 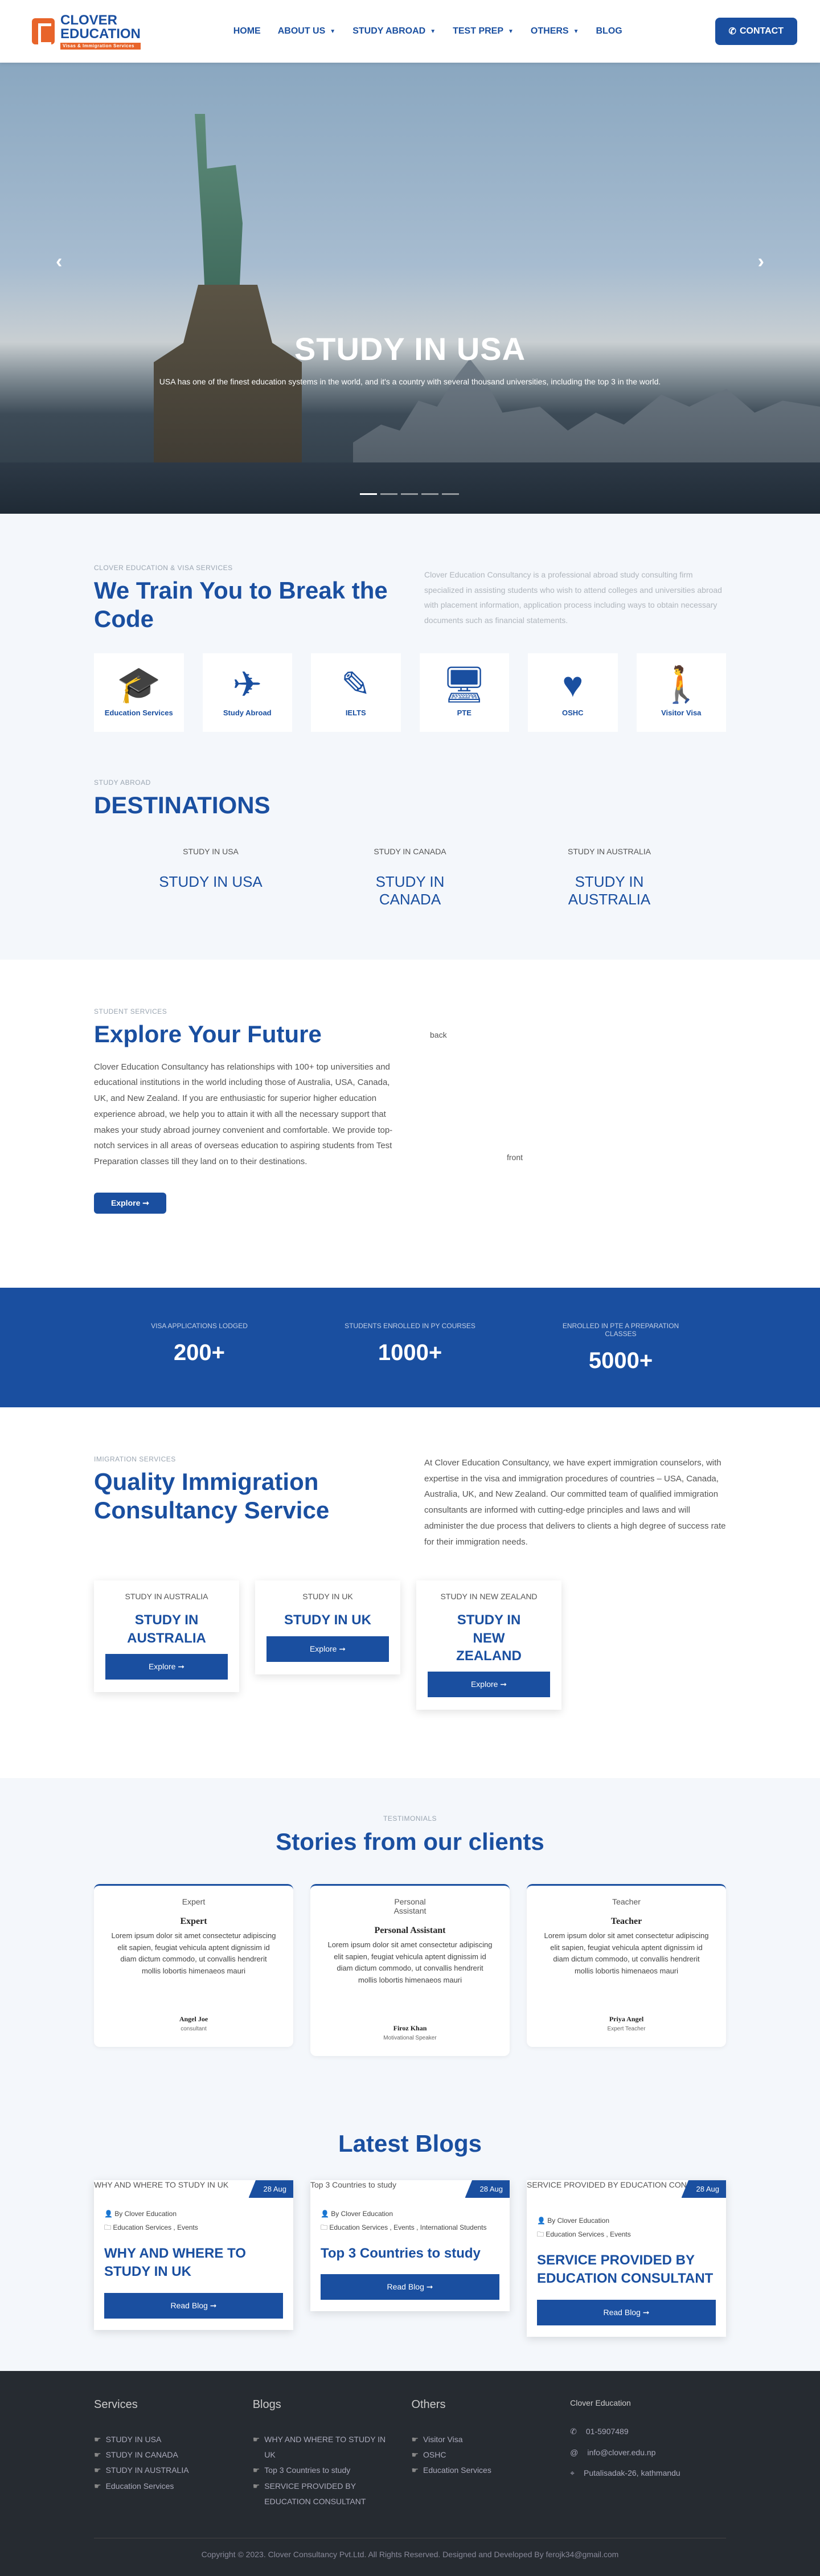 I want to click on footer-heading: Others, so click(x=428, y=2404).